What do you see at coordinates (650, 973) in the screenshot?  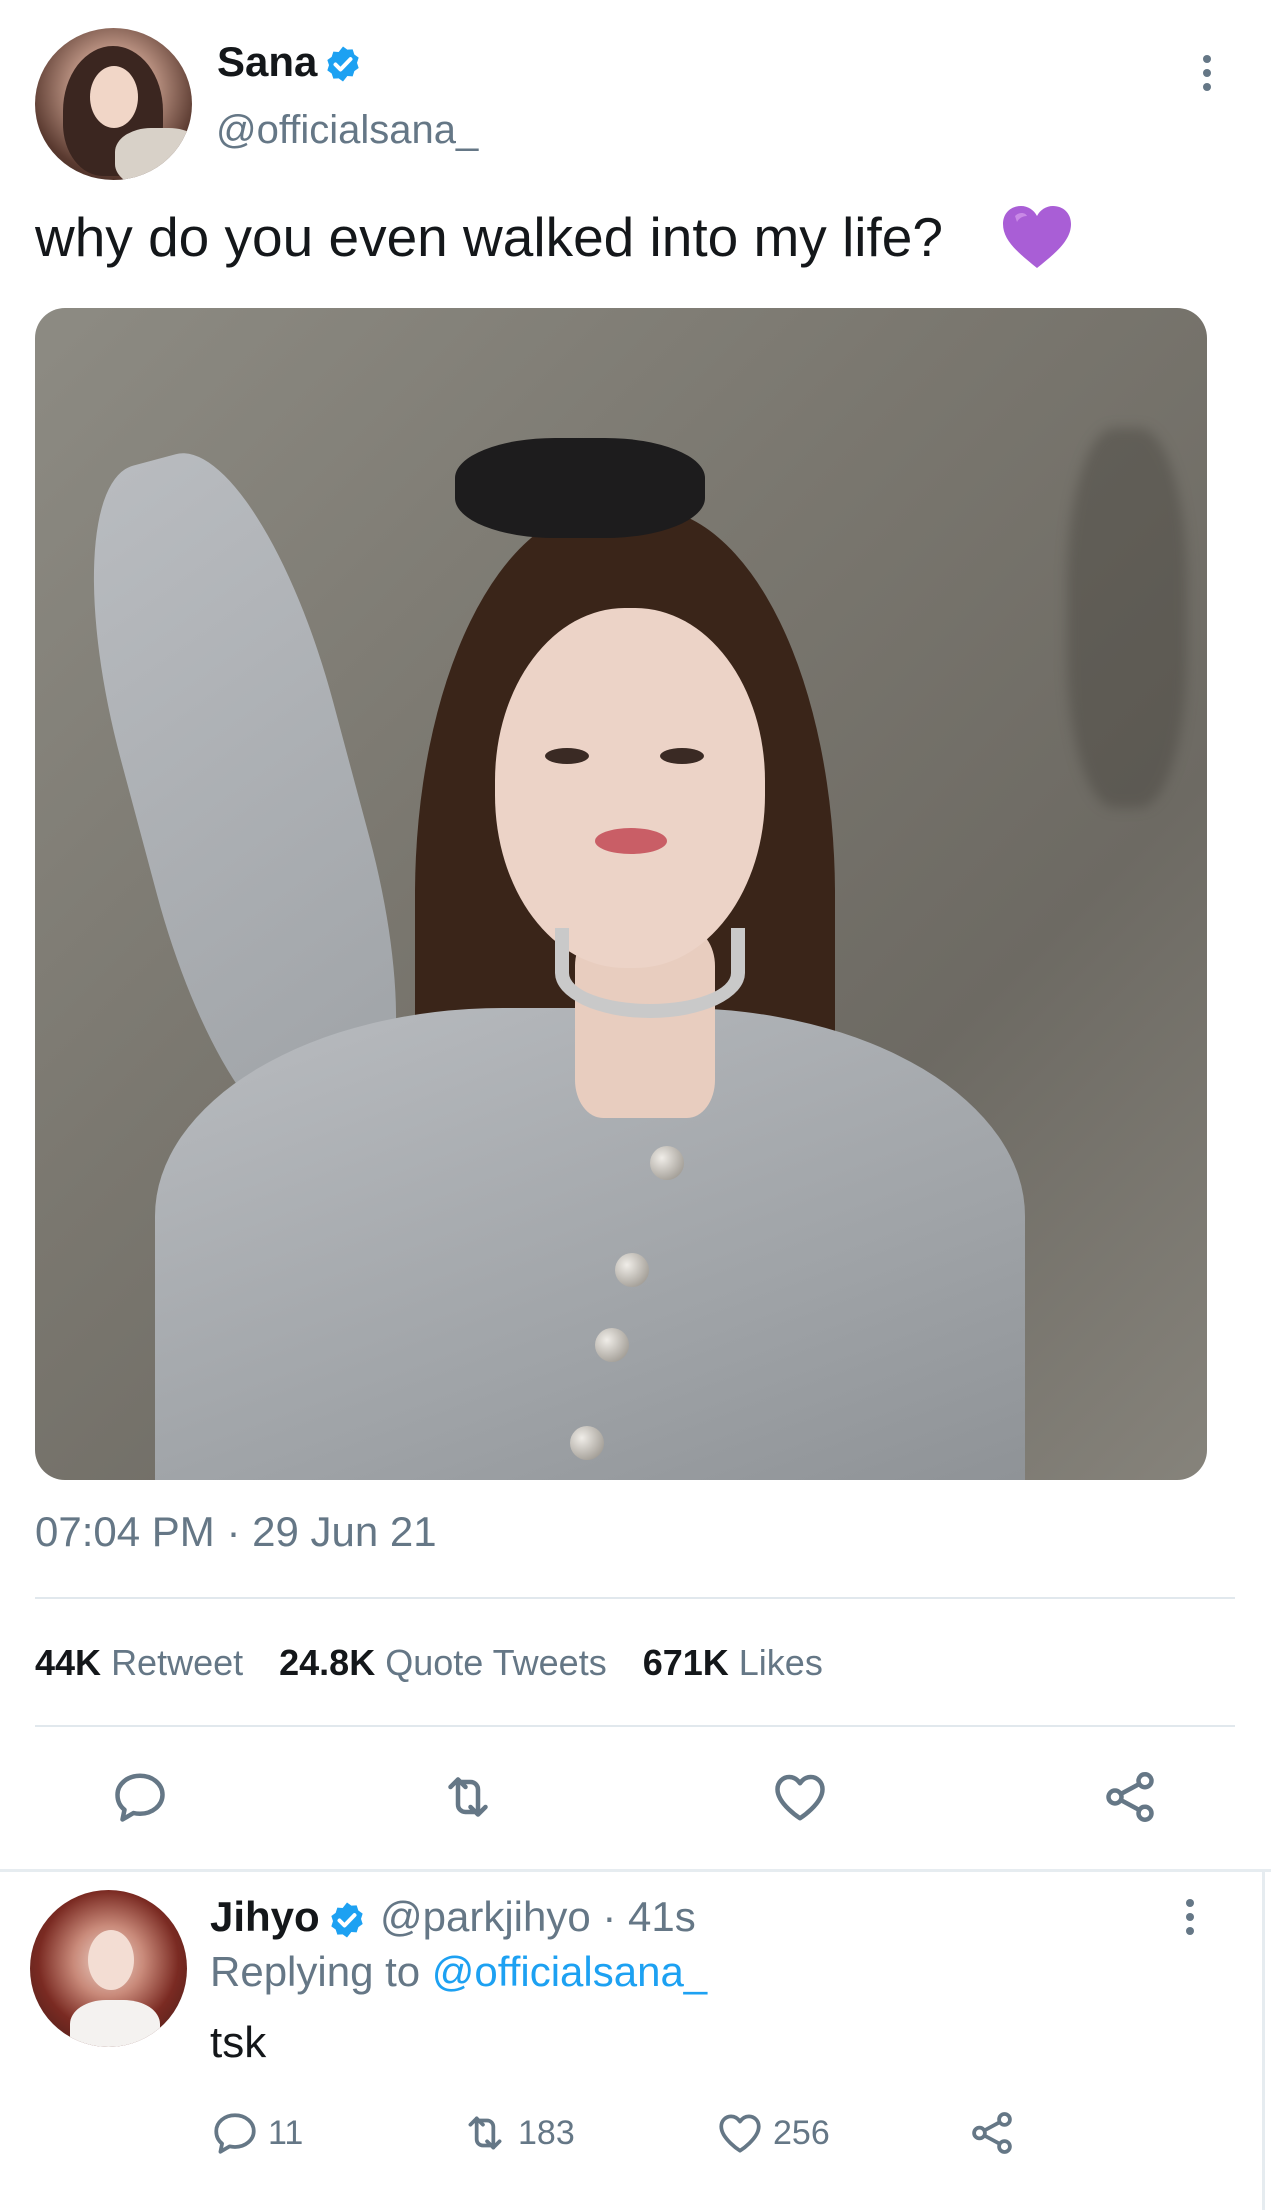 I see `photo-necklace` at bounding box center [650, 973].